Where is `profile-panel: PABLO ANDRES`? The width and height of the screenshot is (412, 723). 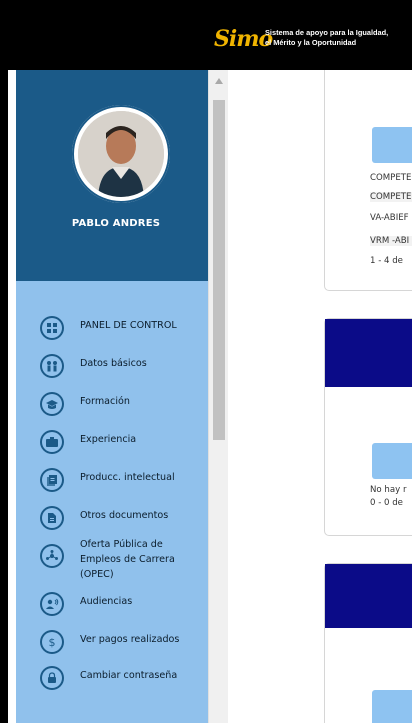
profile-panel: PABLO ANDRES is located at coordinates (116, 175).